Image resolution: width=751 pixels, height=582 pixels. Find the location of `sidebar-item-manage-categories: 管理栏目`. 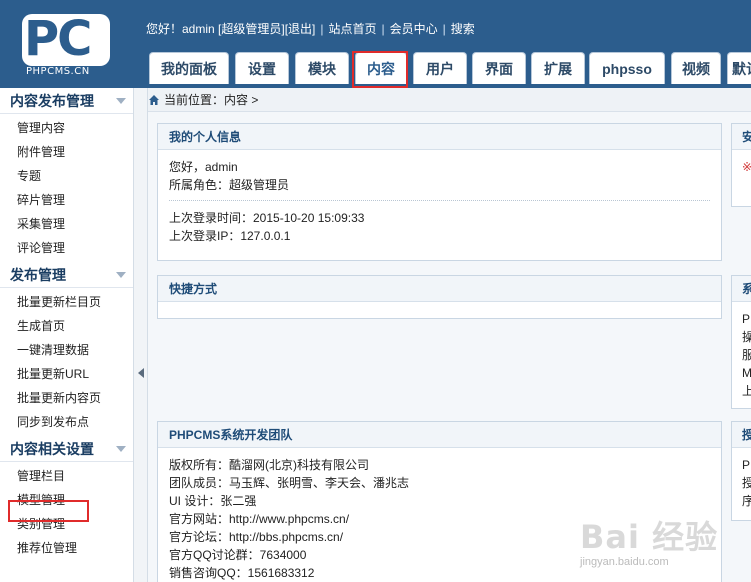

sidebar-item-manage-categories: 管理栏目 is located at coordinates (66, 476).